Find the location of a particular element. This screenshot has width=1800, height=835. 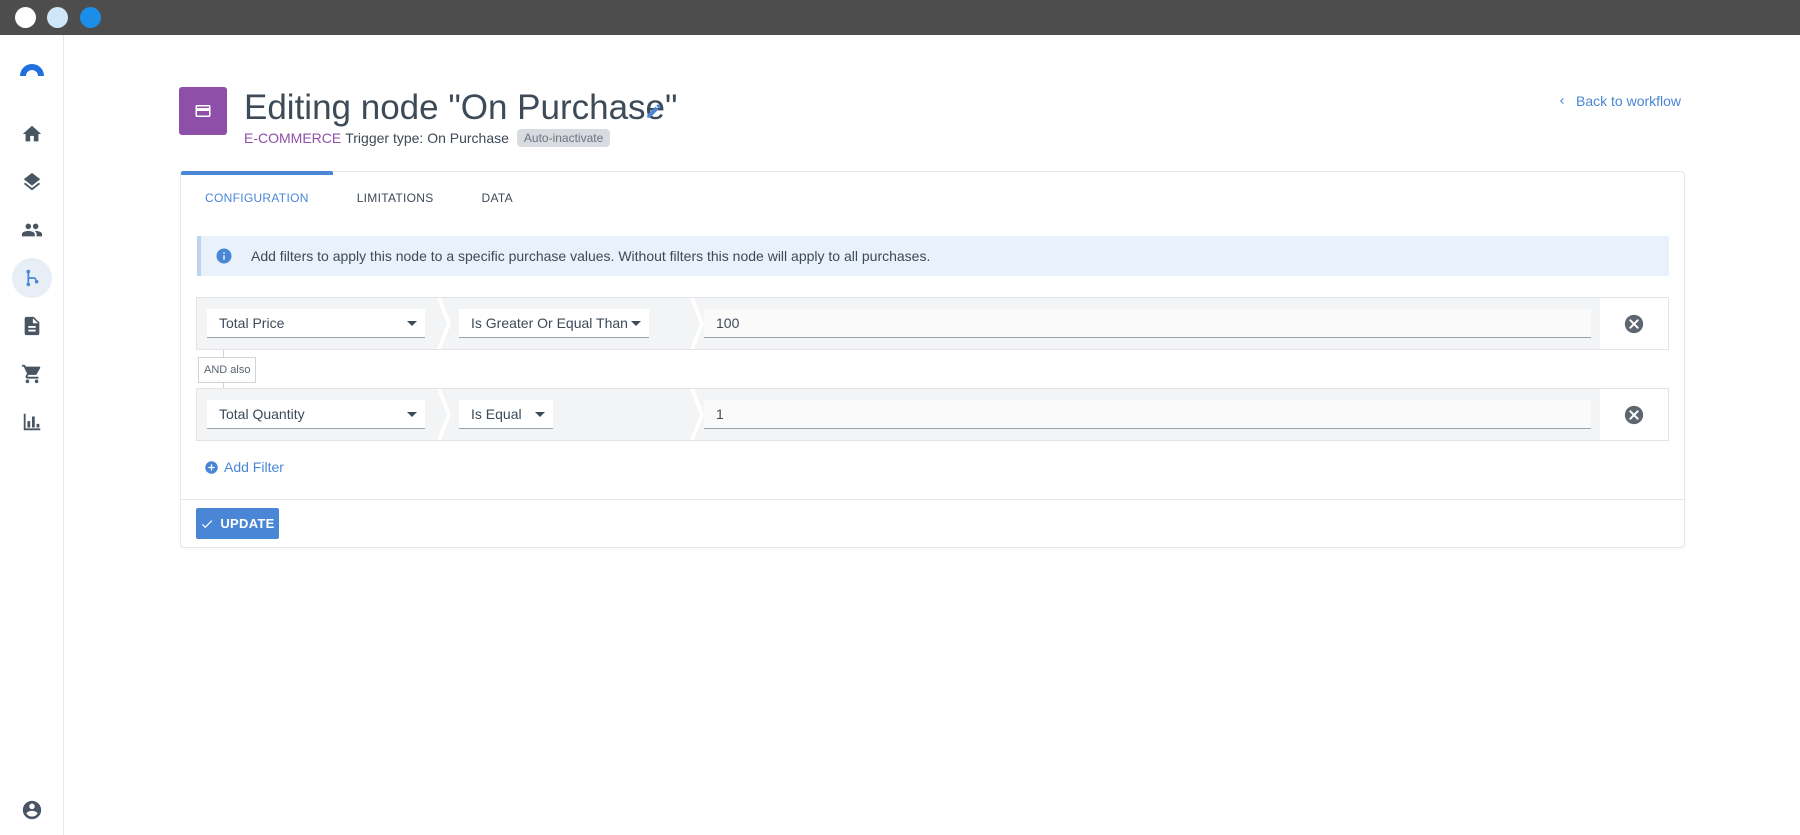

check-icon is located at coordinates (207, 523).